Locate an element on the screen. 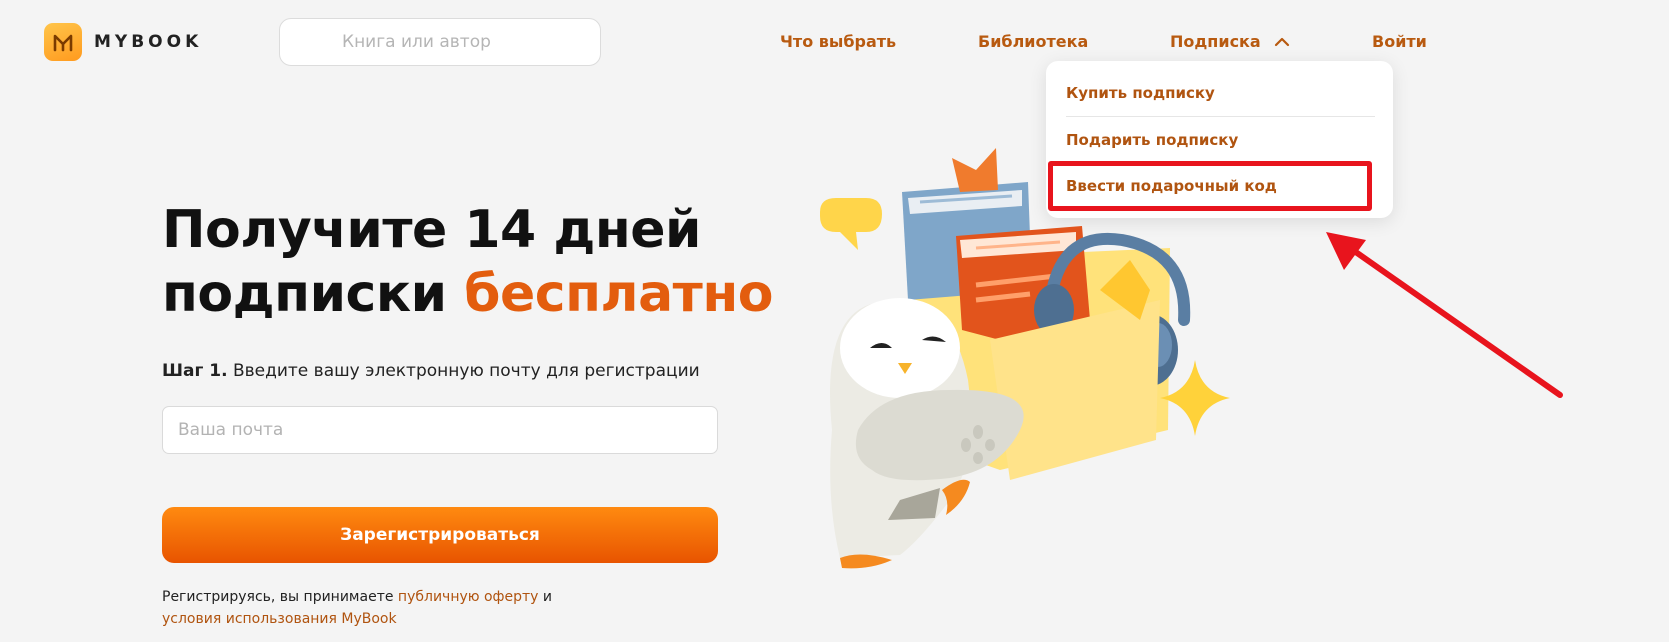 The image size is (1669, 642). register-button: Зарегистрироваться is located at coordinates (440, 535).